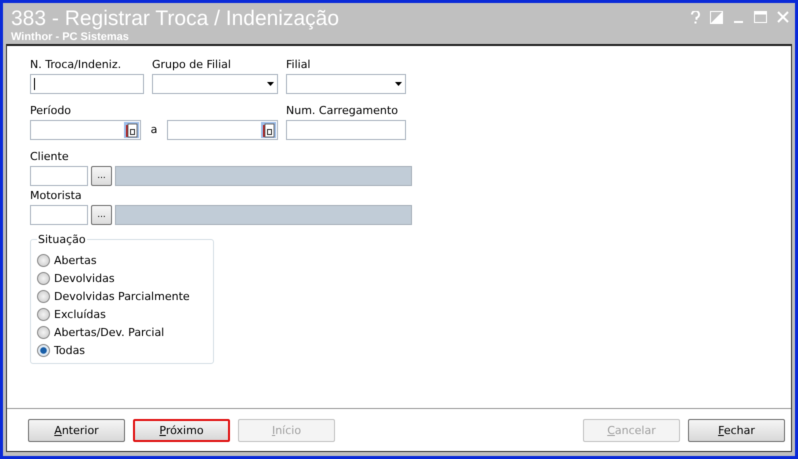 This screenshot has width=798, height=459. What do you see at coordinates (716, 17) in the screenshot?
I see `contrast-icon` at bounding box center [716, 17].